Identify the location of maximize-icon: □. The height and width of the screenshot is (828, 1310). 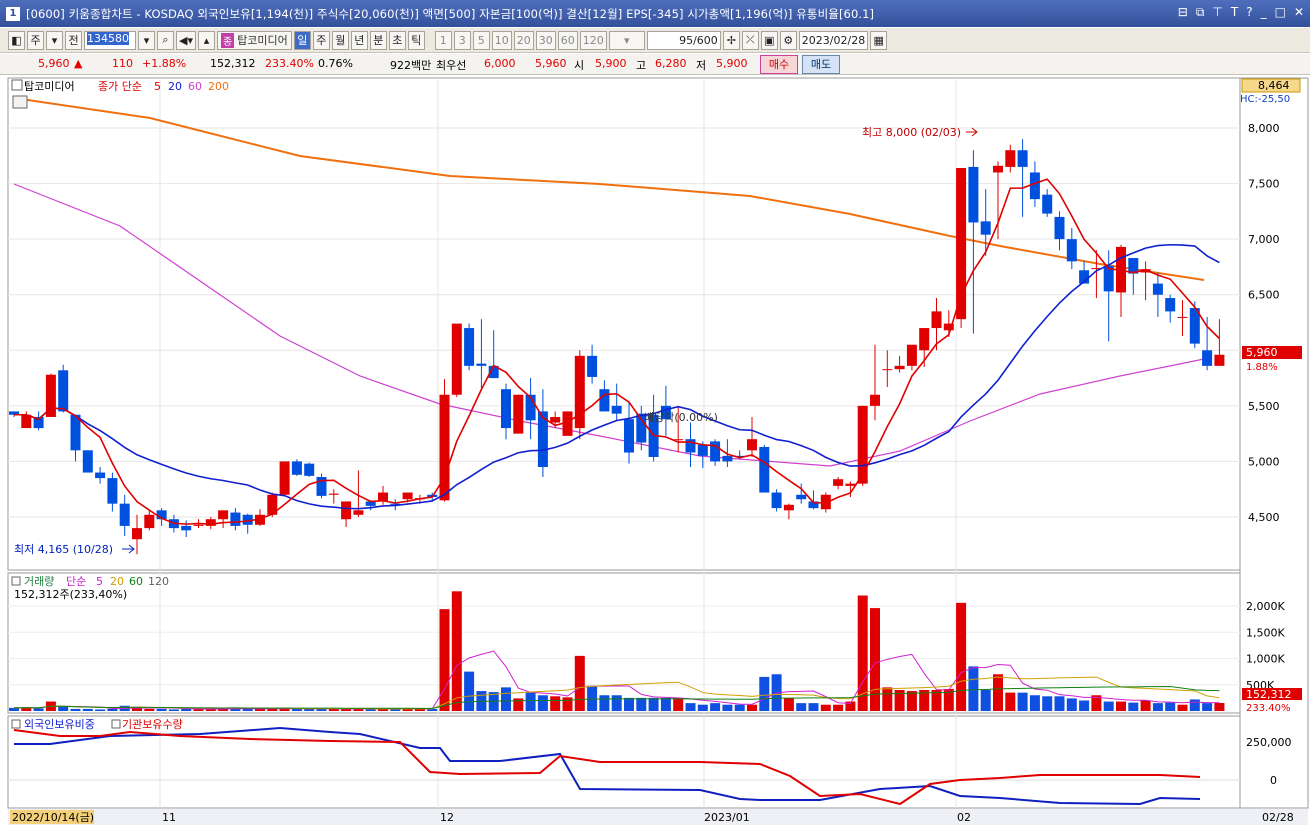
(1280, 12).